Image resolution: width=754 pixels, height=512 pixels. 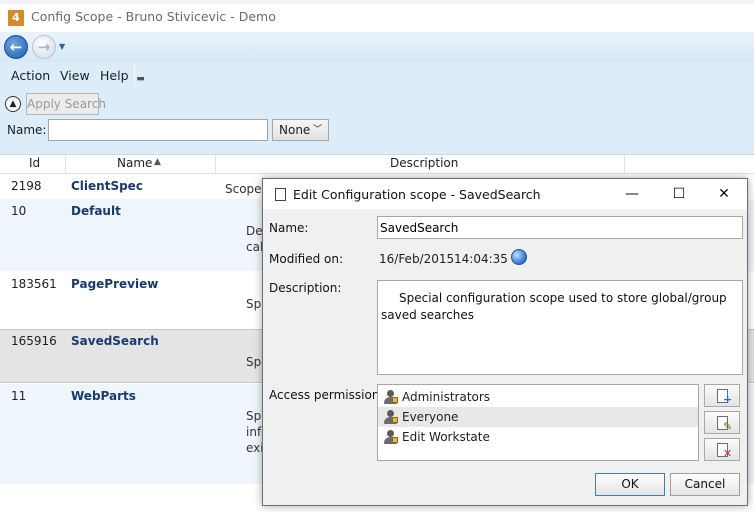 What do you see at coordinates (44, 47) in the screenshot?
I see `forward-arrow-icon: →` at bounding box center [44, 47].